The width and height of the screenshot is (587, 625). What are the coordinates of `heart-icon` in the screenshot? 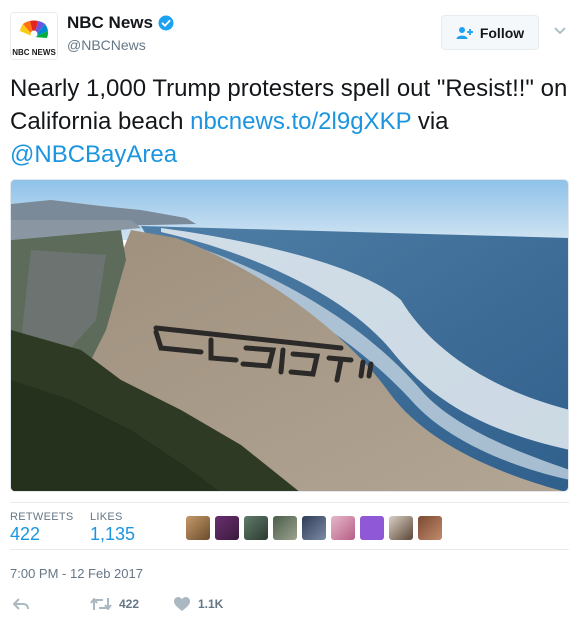 It's located at (182, 604).